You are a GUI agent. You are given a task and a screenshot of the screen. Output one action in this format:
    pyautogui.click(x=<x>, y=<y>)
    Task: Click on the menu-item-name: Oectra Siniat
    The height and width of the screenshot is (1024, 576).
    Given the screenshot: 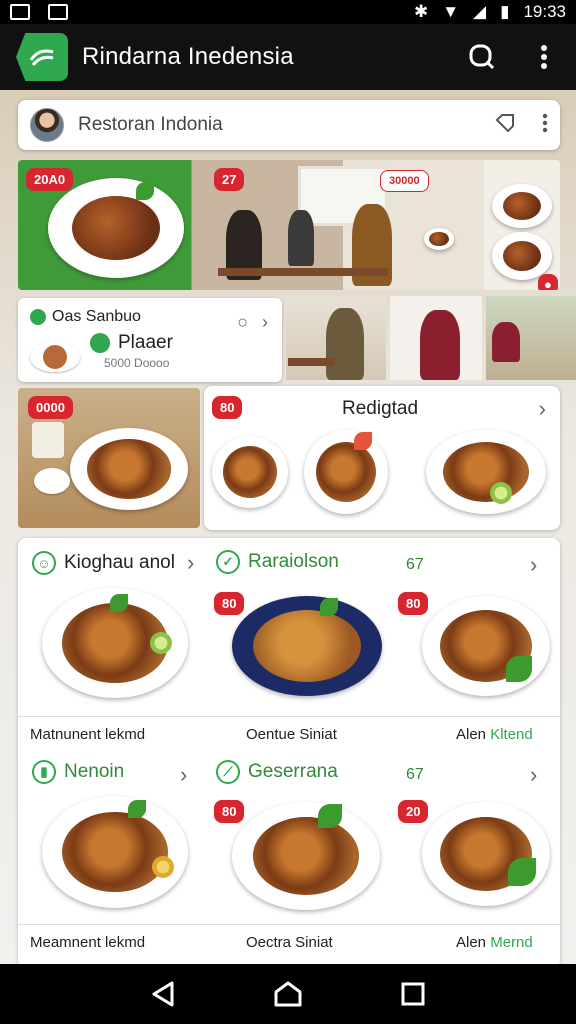 What is the action you would take?
    pyautogui.click(x=289, y=942)
    